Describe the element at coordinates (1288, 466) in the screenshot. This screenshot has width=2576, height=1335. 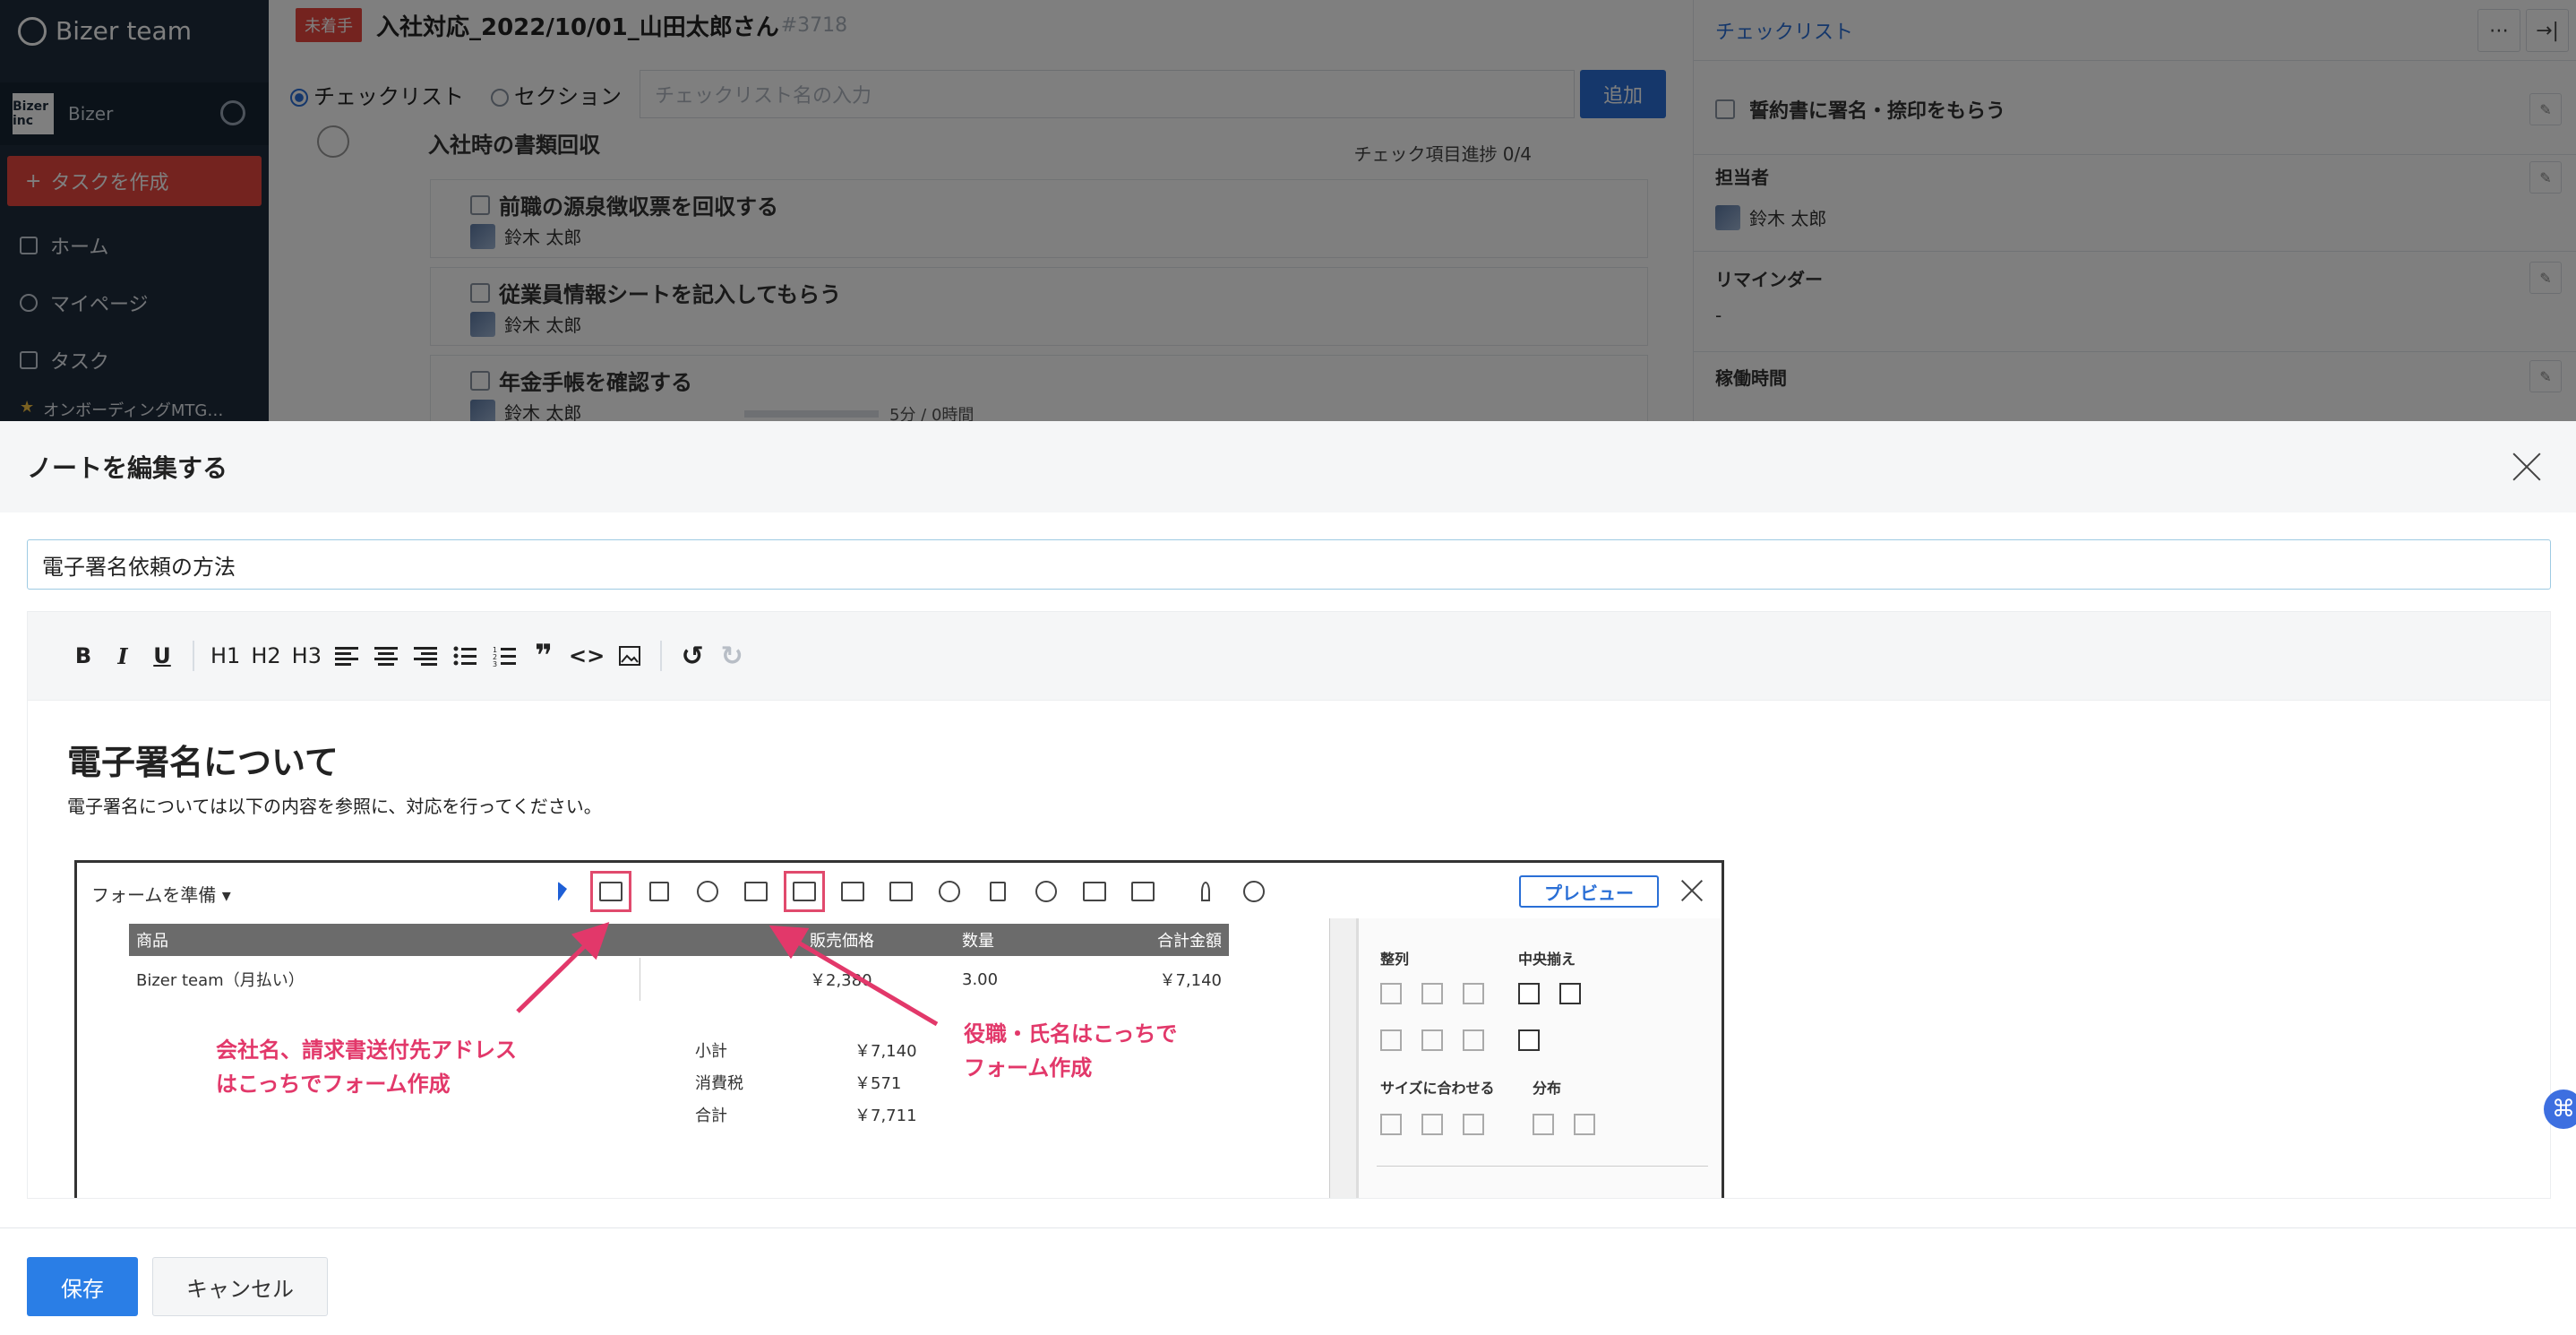
I see `modal-header: ノートを編集する` at that location.